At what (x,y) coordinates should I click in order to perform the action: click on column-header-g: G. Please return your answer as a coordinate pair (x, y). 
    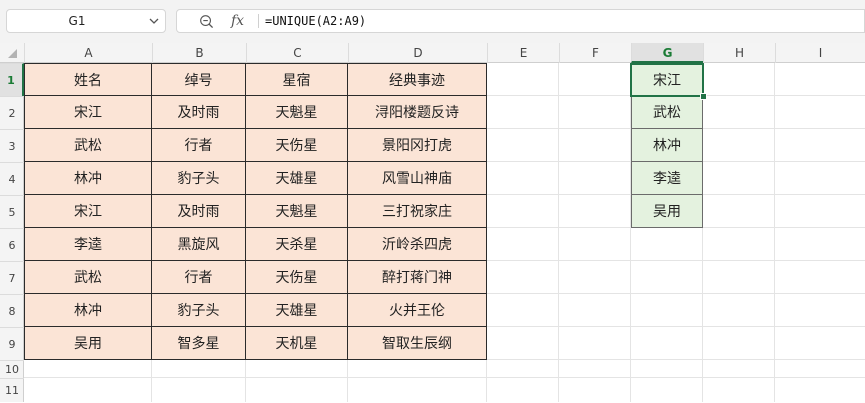
    Looking at the image, I should click on (667, 53).